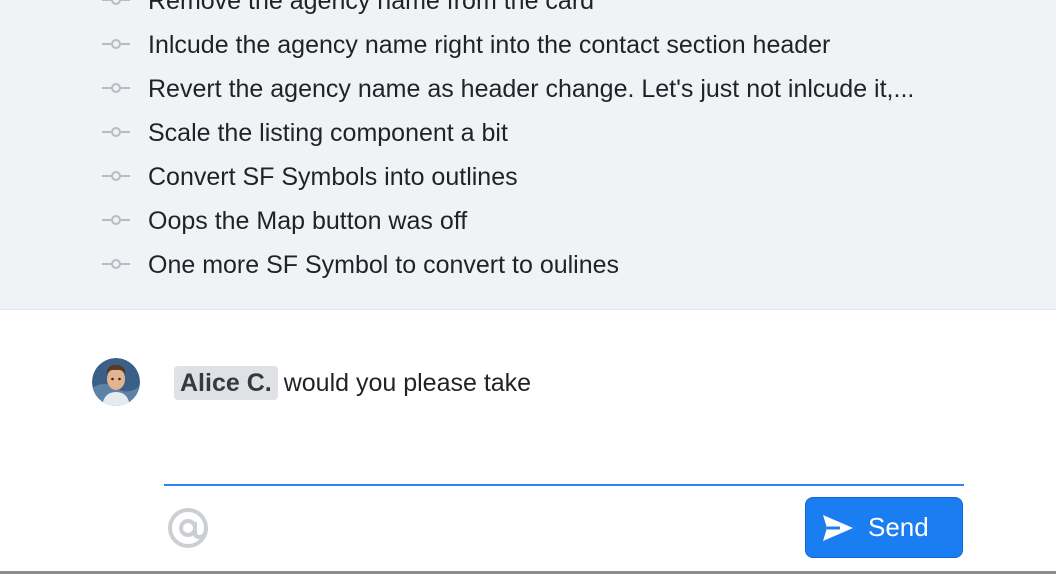  I want to click on commit-message: Convert SF Symbols into outlines, so click(333, 177).